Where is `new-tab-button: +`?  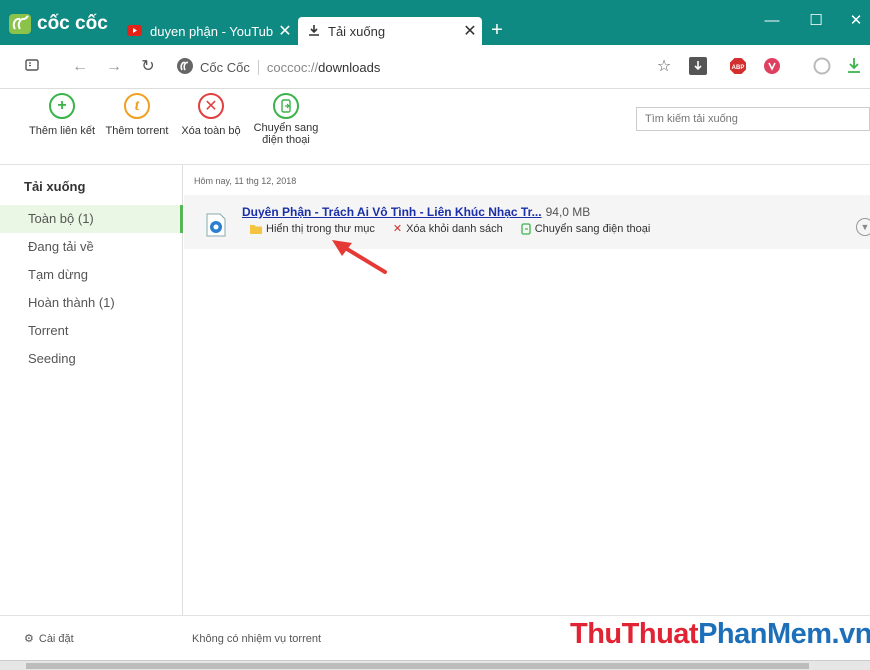
new-tab-button: + is located at coordinates (497, 31).